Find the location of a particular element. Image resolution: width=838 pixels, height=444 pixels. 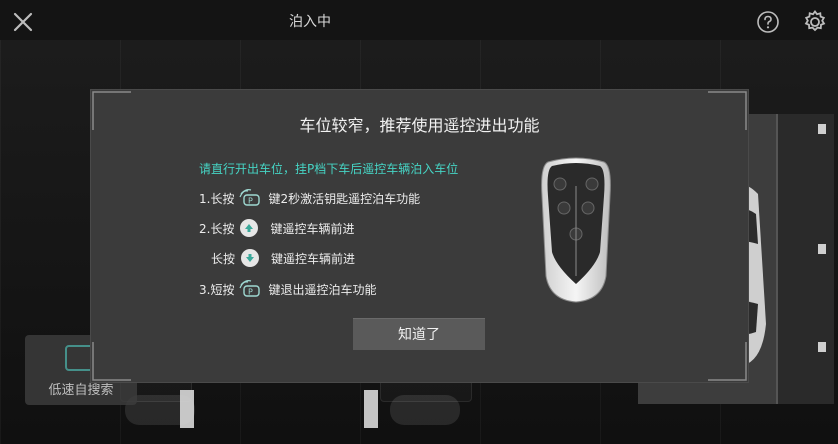

step-prefix: 3.短按 is located at coordinates (217, 289).